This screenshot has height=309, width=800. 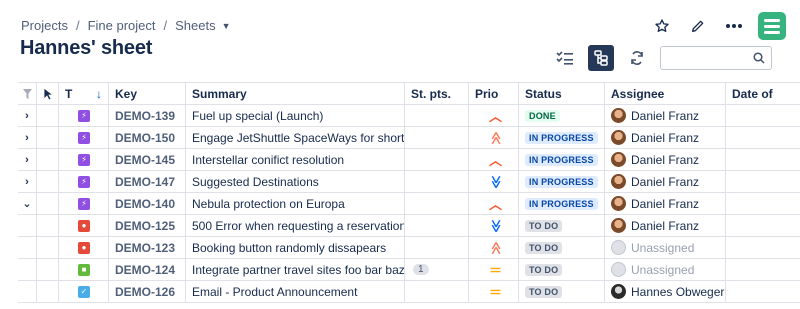 I want to click on column-header-assignee: Assignee, so click(x=665, y=93).